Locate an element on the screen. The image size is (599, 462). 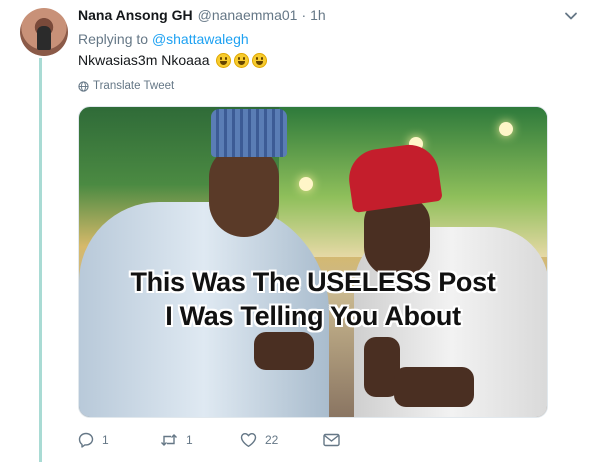
reply-button: 1 is located at coordinates (119, 440).